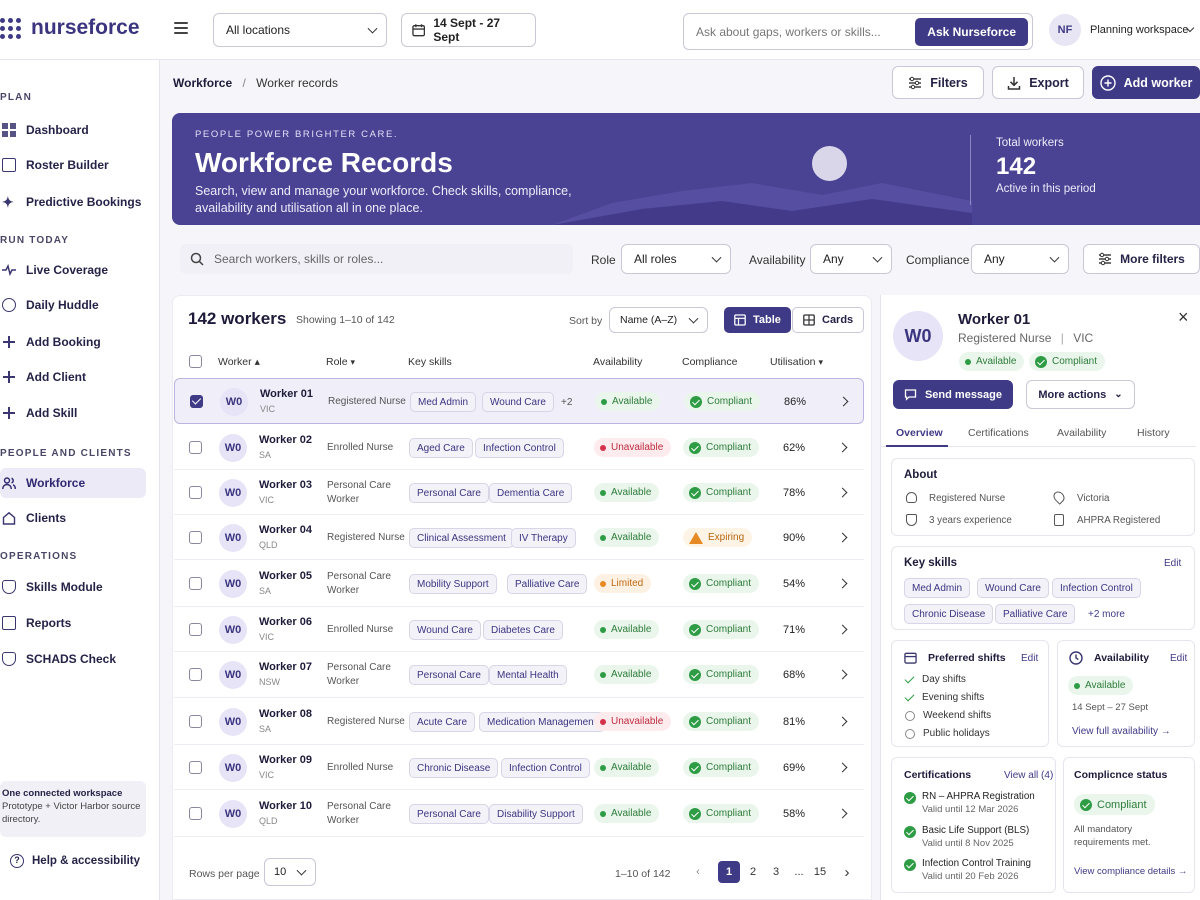 This screenshot has height=900, width=1200. I want to click on view-cards-toggle: Cards, so click(828, 320).